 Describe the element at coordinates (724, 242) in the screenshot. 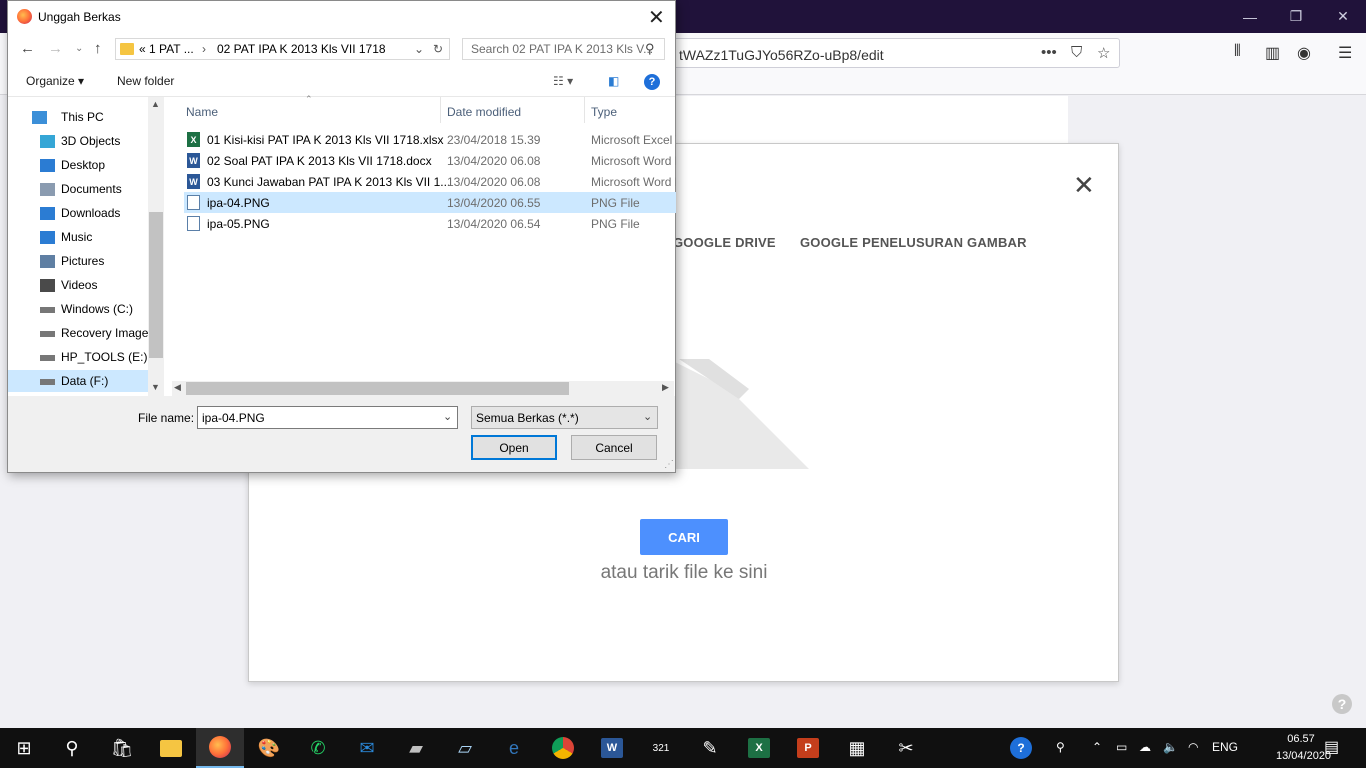

I see `tab-google-drive: GOOGLE DRIVE` at that location.